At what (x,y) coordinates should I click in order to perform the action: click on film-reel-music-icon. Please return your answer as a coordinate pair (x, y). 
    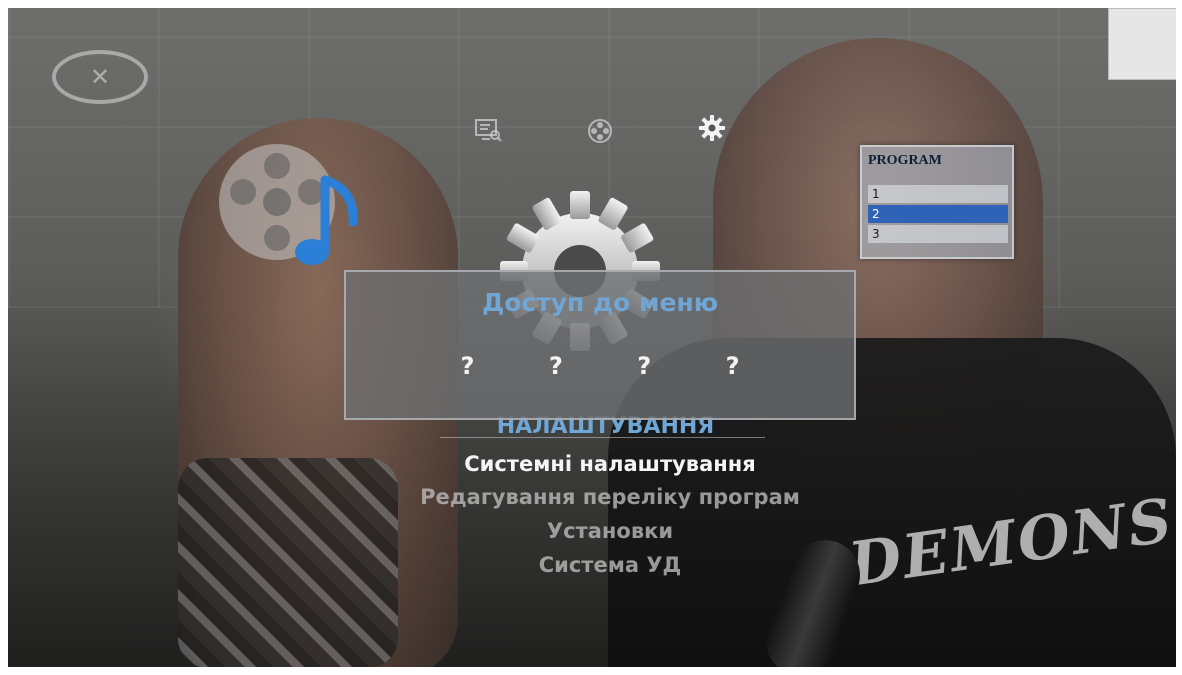
    Looking at the image, I should click on (288, 204).